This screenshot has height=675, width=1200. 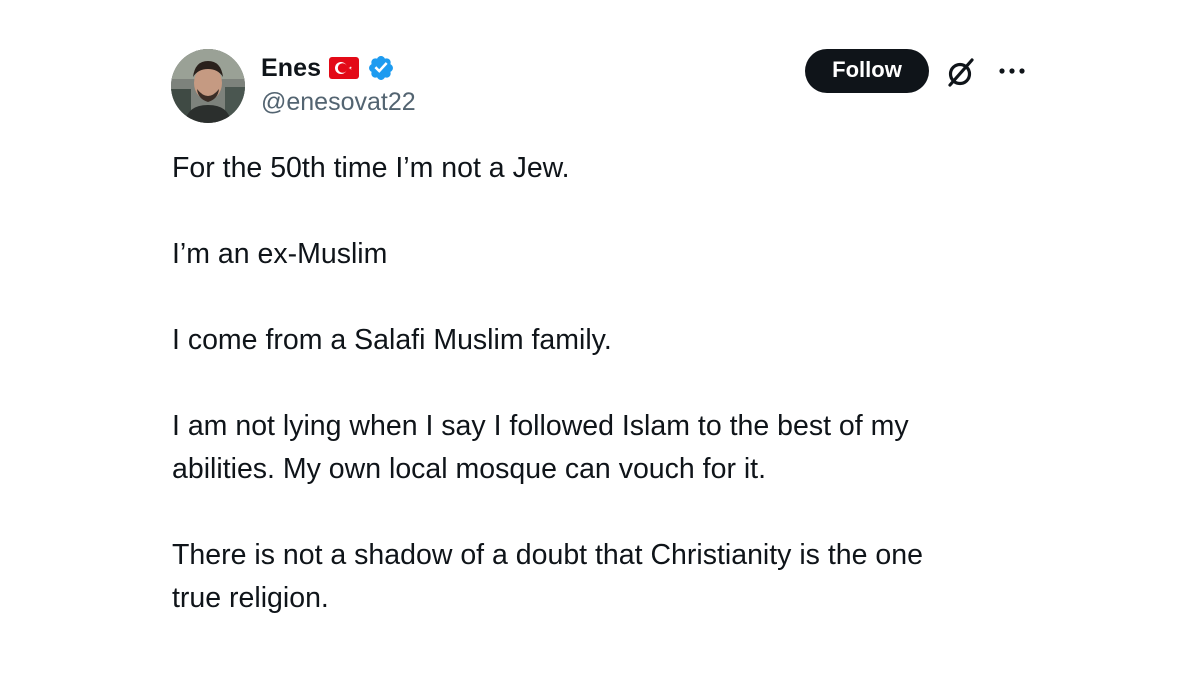 What do you see at coordinates (371, 168) in the screenshot?
I see `post-paragraph: For the 50th time I’m not a Jew.` at bounding box center [371, 168].